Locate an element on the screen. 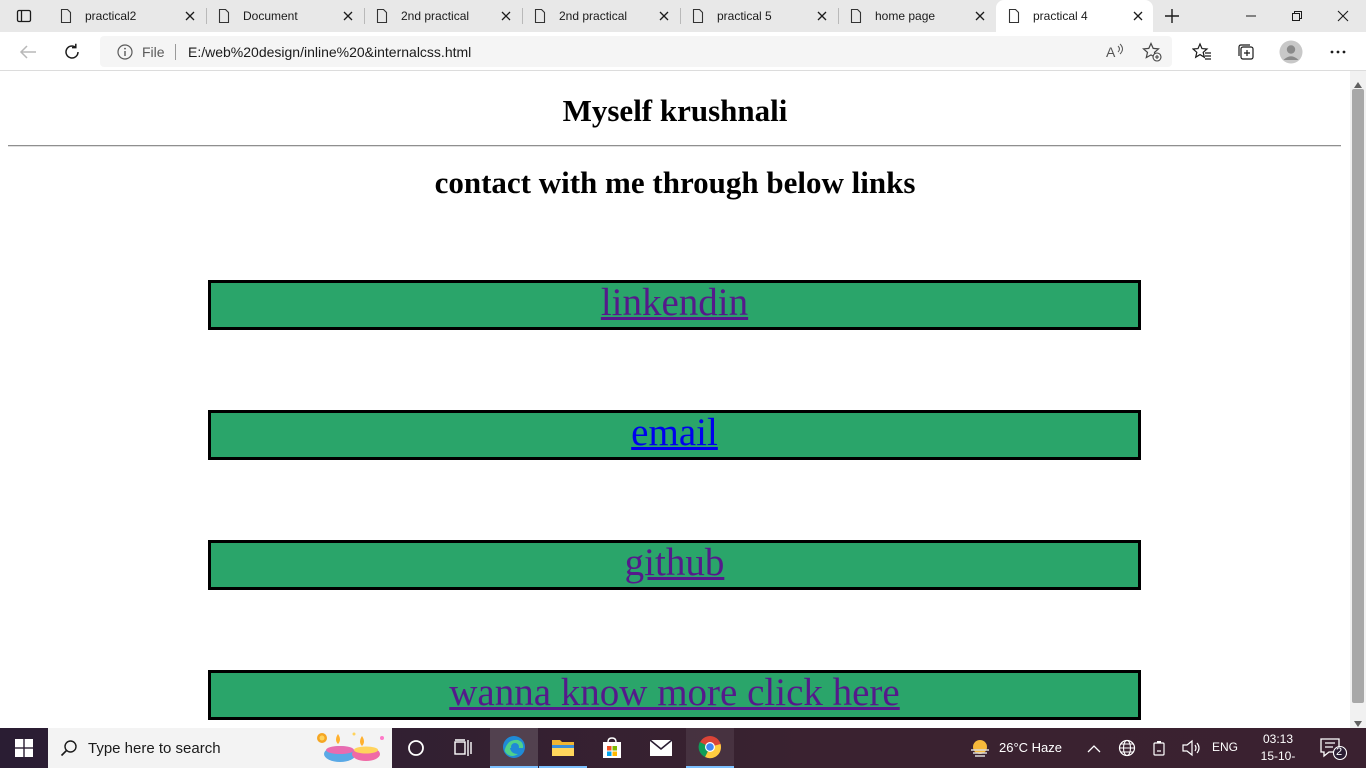  tab-actions-icon is located at coordinates (24, 16).